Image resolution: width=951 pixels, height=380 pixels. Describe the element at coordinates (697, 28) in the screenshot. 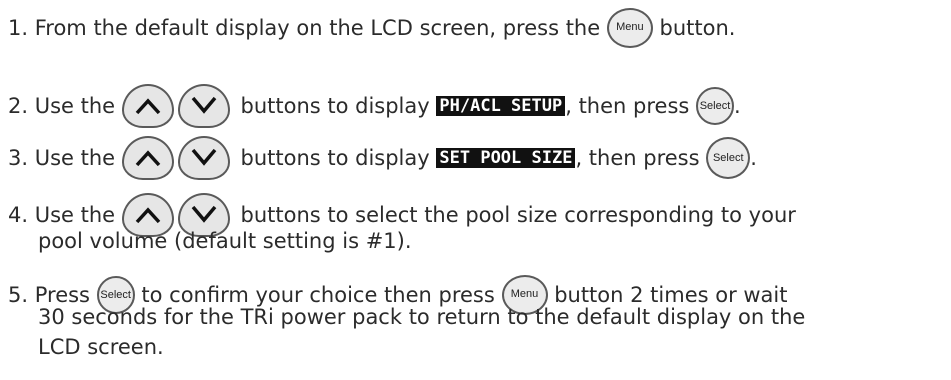

I see `step-1-text-end: button.` at that location.